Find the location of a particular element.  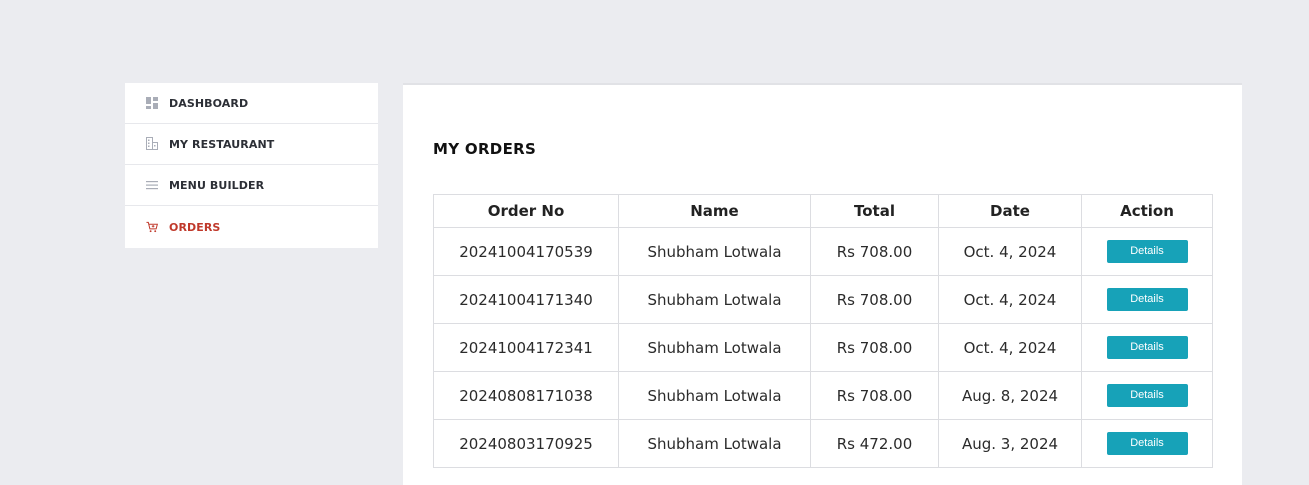

order-no-cell: 20240803170925 is located at coordinates (526, 443).